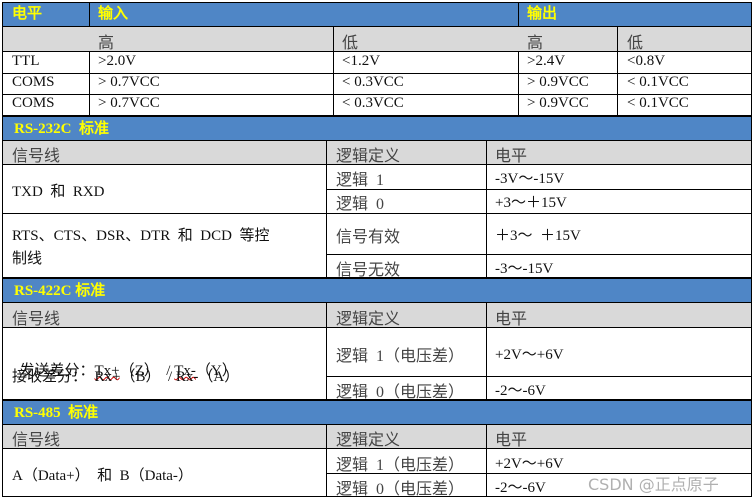  I want to click on rs232-signal-control-line2: 制线, so click(27, 259).